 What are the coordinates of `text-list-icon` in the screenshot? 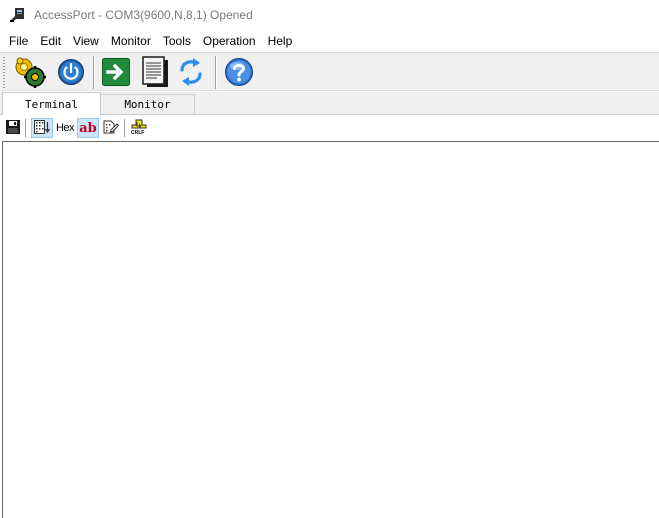 It's located at (42, 128).